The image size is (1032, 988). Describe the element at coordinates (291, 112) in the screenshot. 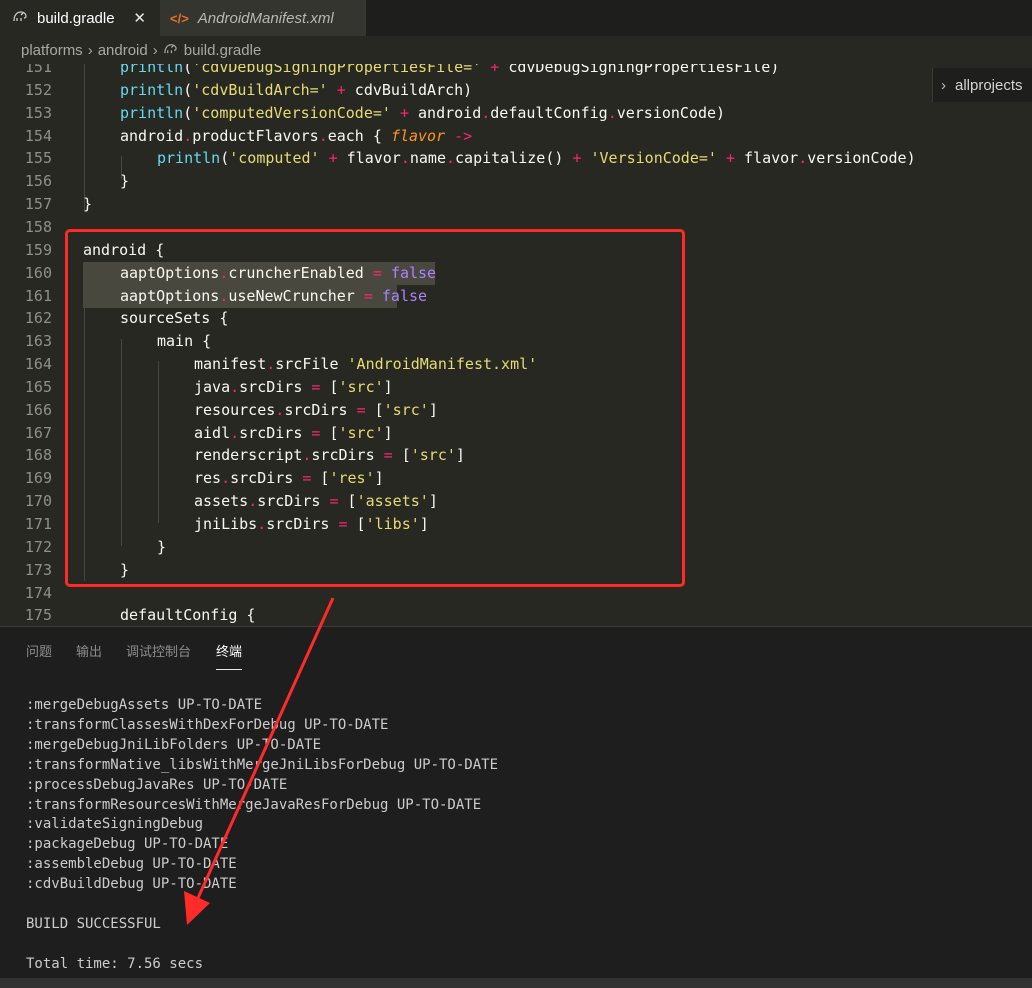

I see `code-token: 'computedVersionCode='` at that location.